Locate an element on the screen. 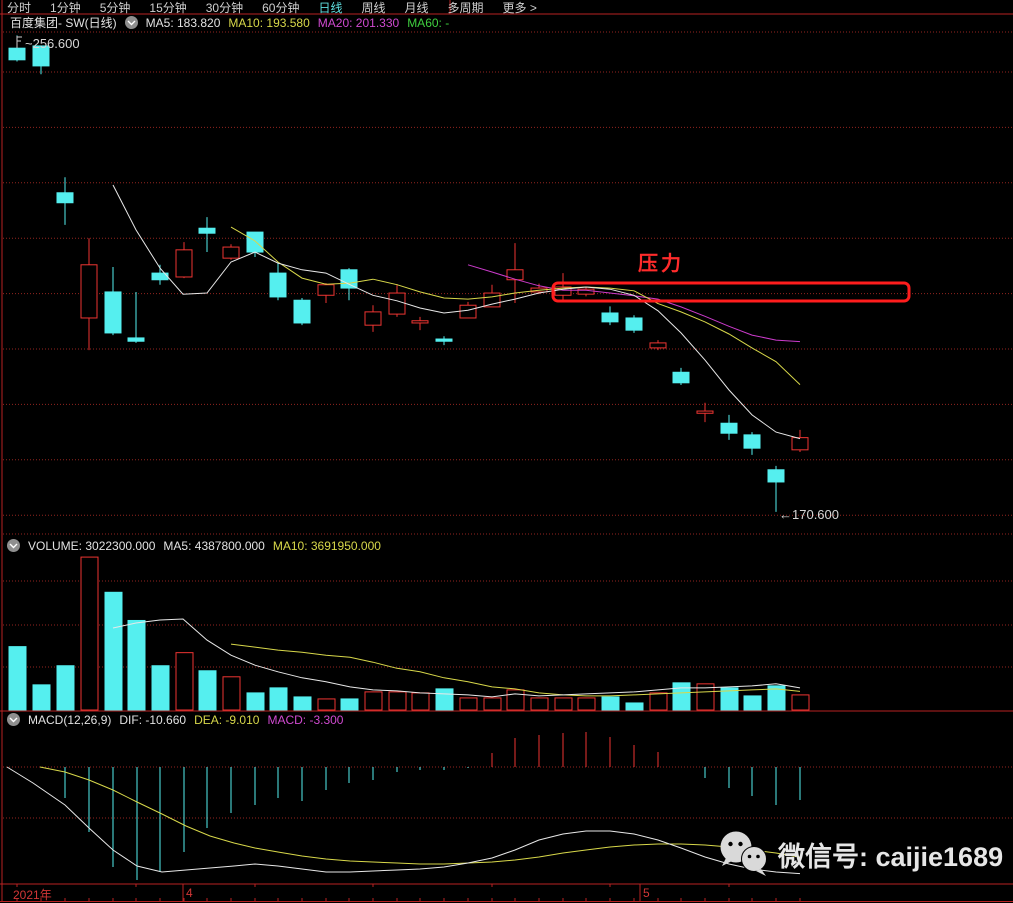 This screenshot has height=903, width=1013. timeframe-menubar: 分时 1分钟 5分钟 15分钟 30分钟 60分钟 日线 周线 月线 多周期 更多 > is located at coordinates (272, 8).